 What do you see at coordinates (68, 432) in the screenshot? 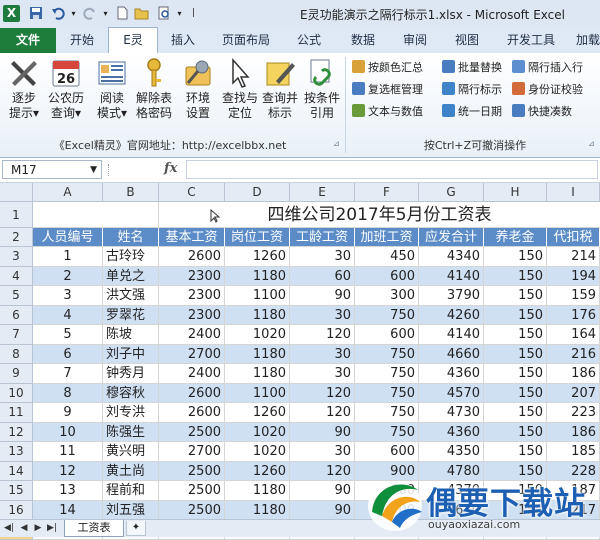
I see `table-cell: 10` at bounding box center [68, 432].